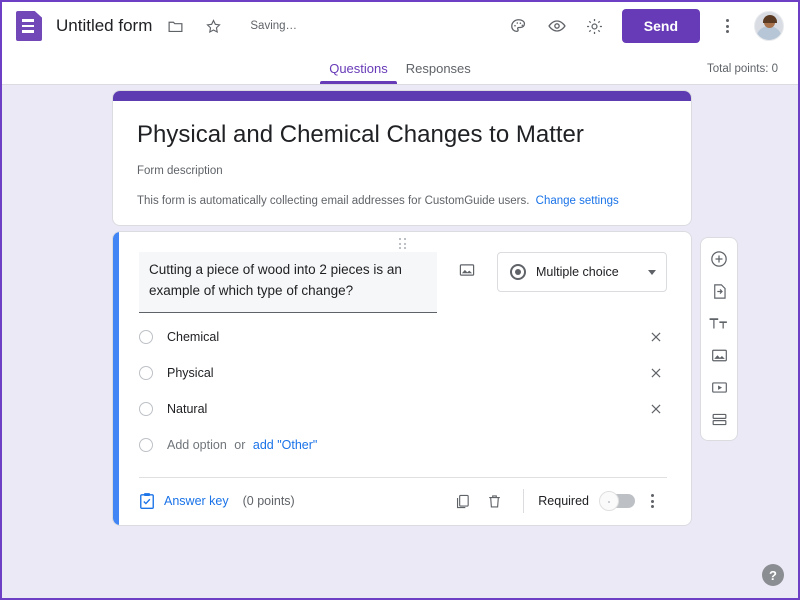 The image size is (800, 600). Describe the element at coordinates (652, 272) in the screenshot. I see `chevron-down-icon` at that location.